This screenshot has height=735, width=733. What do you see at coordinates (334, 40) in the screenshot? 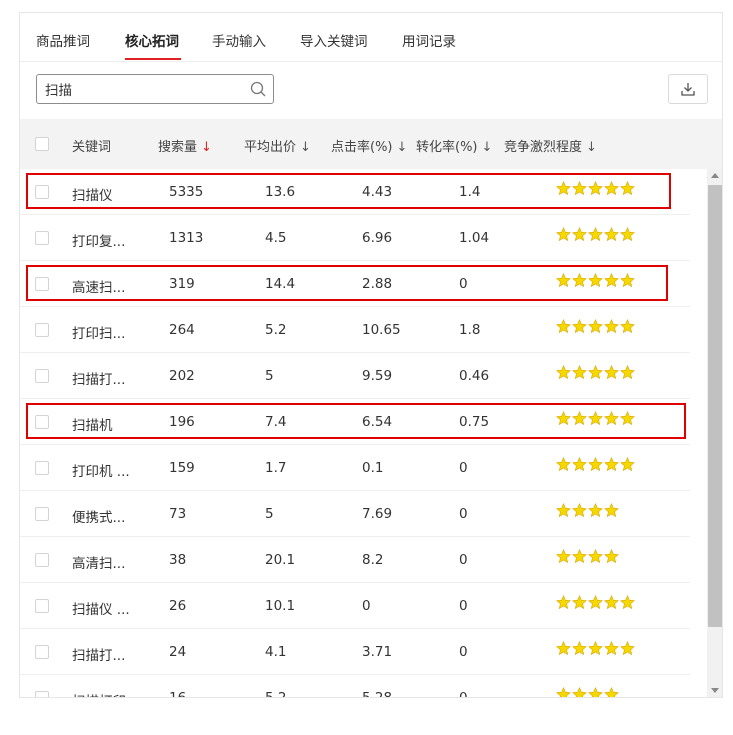
I see `tab-import-keywords: 导入关键词` at bounding box center [334, 40].